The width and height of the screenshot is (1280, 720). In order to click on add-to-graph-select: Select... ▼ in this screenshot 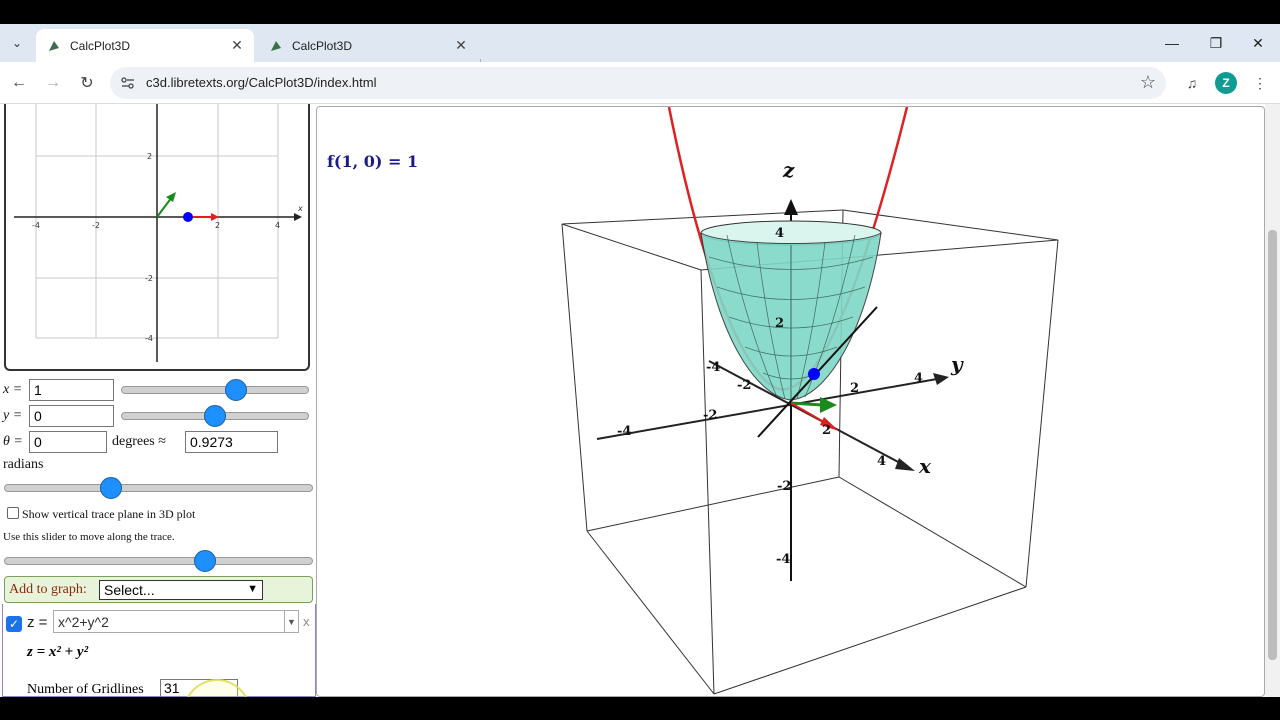, I will do `click(181, 590)`.